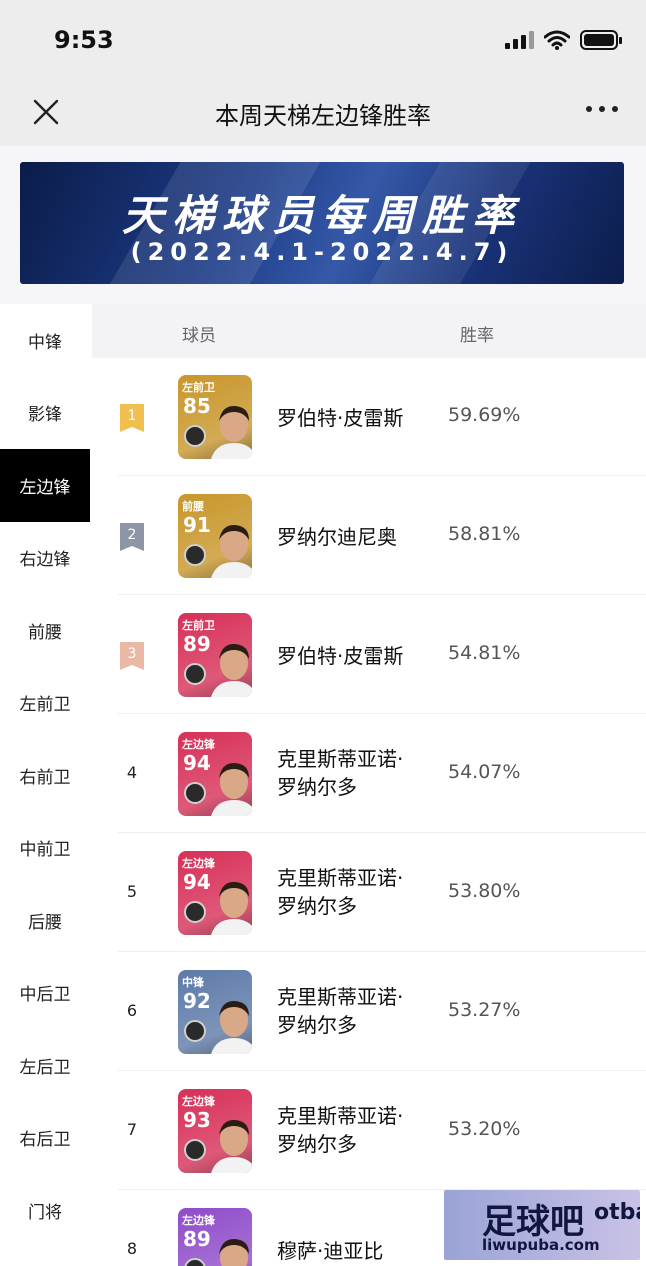 The height and width of the screenshot is (1266, 646). I want to click on header-win-rate: 胜率, so click(477, 336).